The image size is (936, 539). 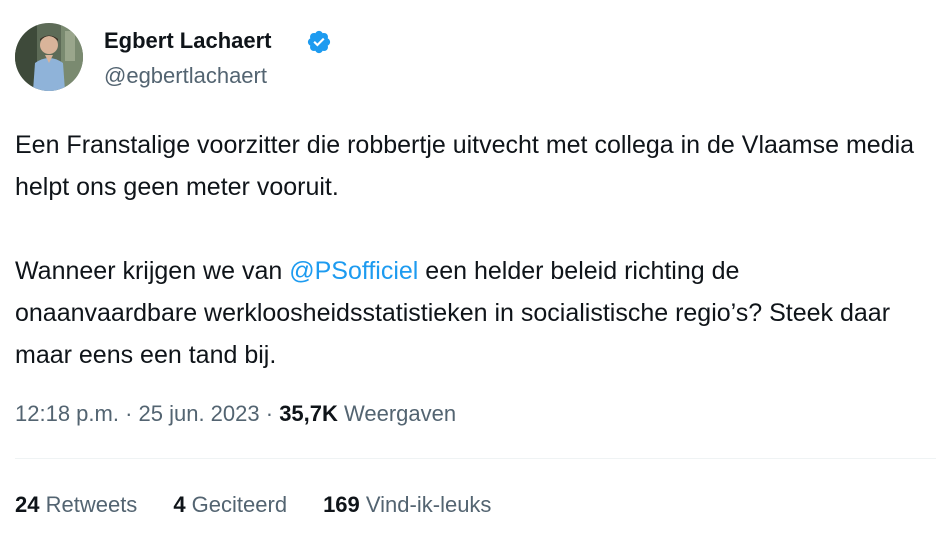 I want to click on likes-stat: 169 Vind-ik-leuks, so click(x=407, y=505).